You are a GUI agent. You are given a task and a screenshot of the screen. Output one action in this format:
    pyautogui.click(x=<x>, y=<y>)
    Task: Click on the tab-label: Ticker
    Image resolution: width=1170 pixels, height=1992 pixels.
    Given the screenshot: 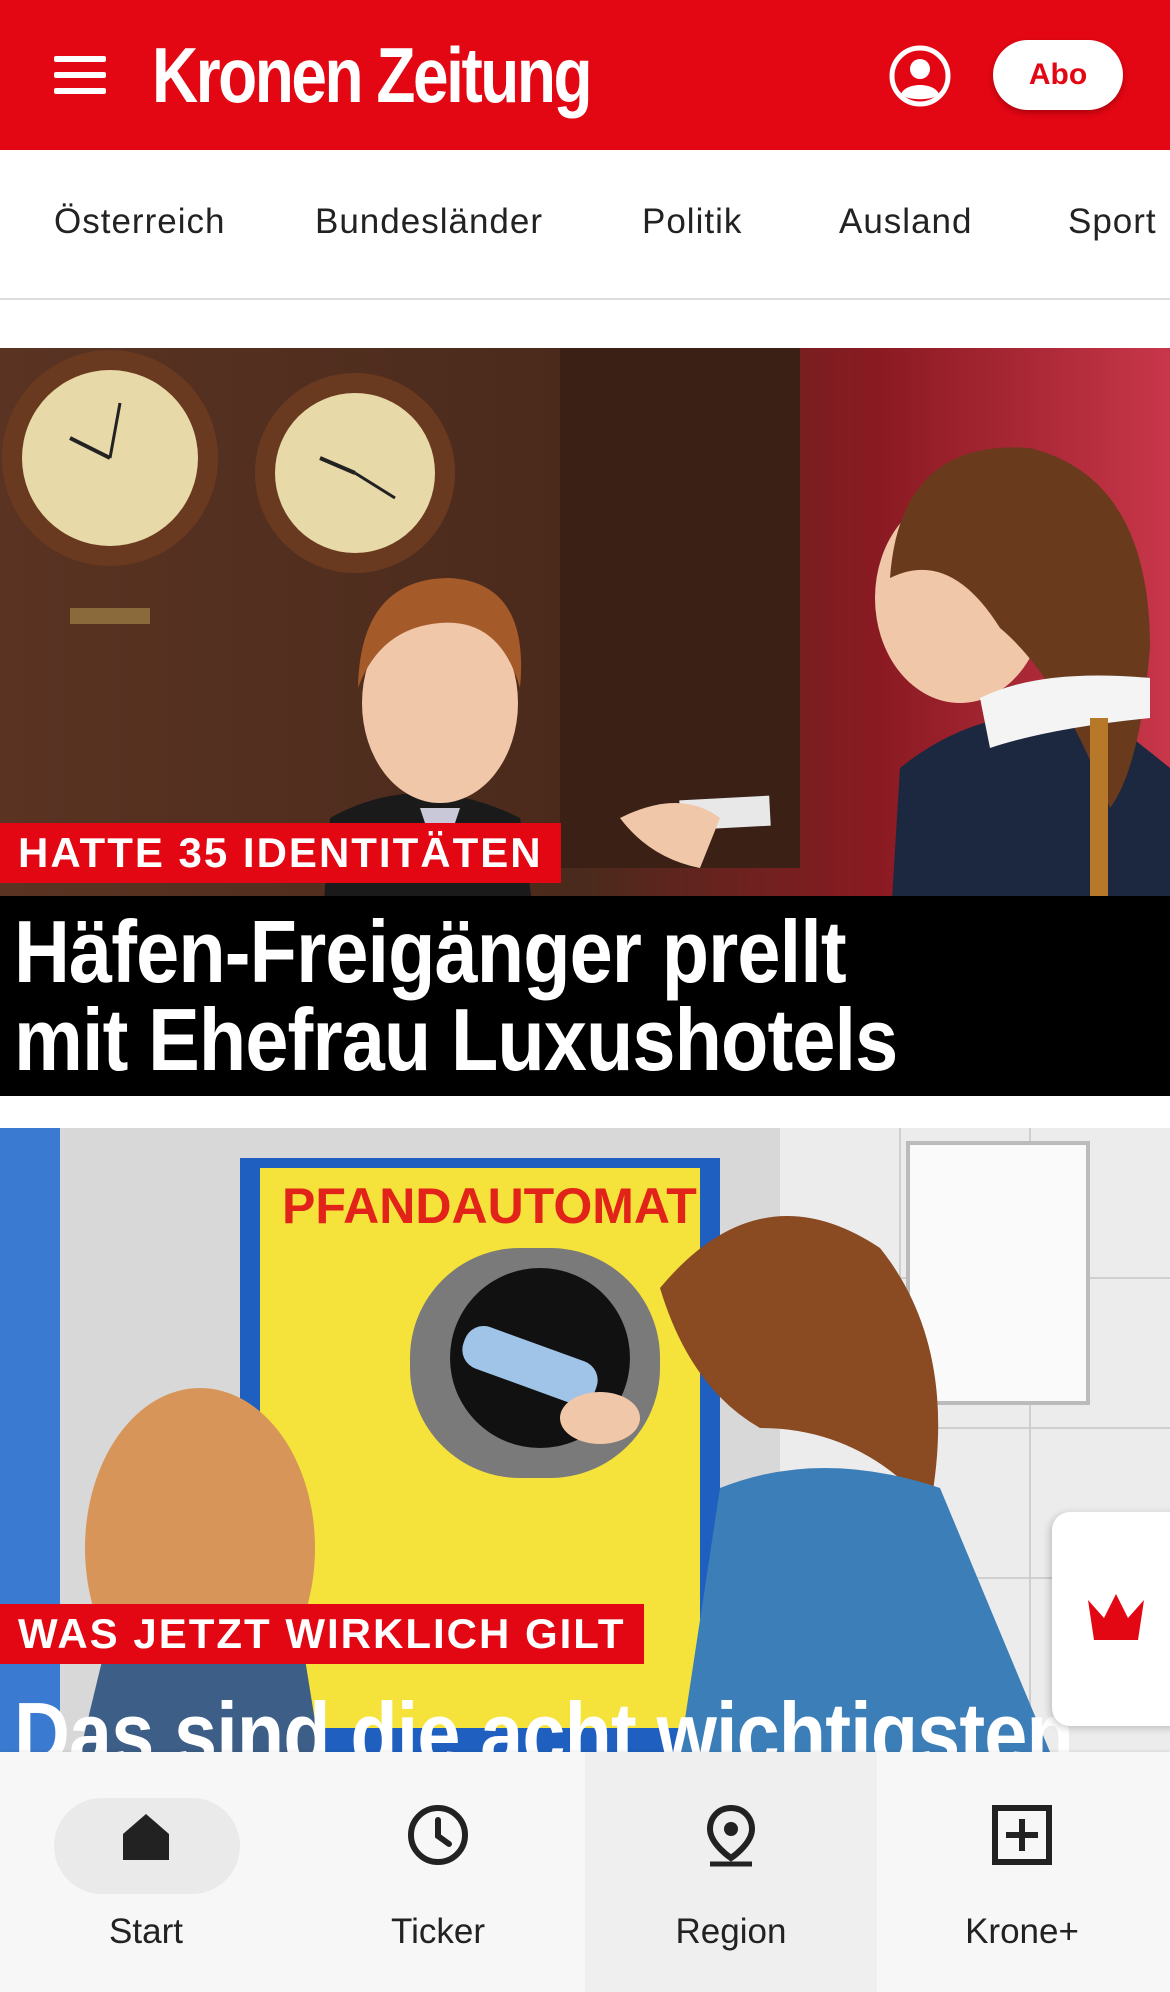 What is the action you would take?
    pyautogui.click(x=438, y=1931)
    